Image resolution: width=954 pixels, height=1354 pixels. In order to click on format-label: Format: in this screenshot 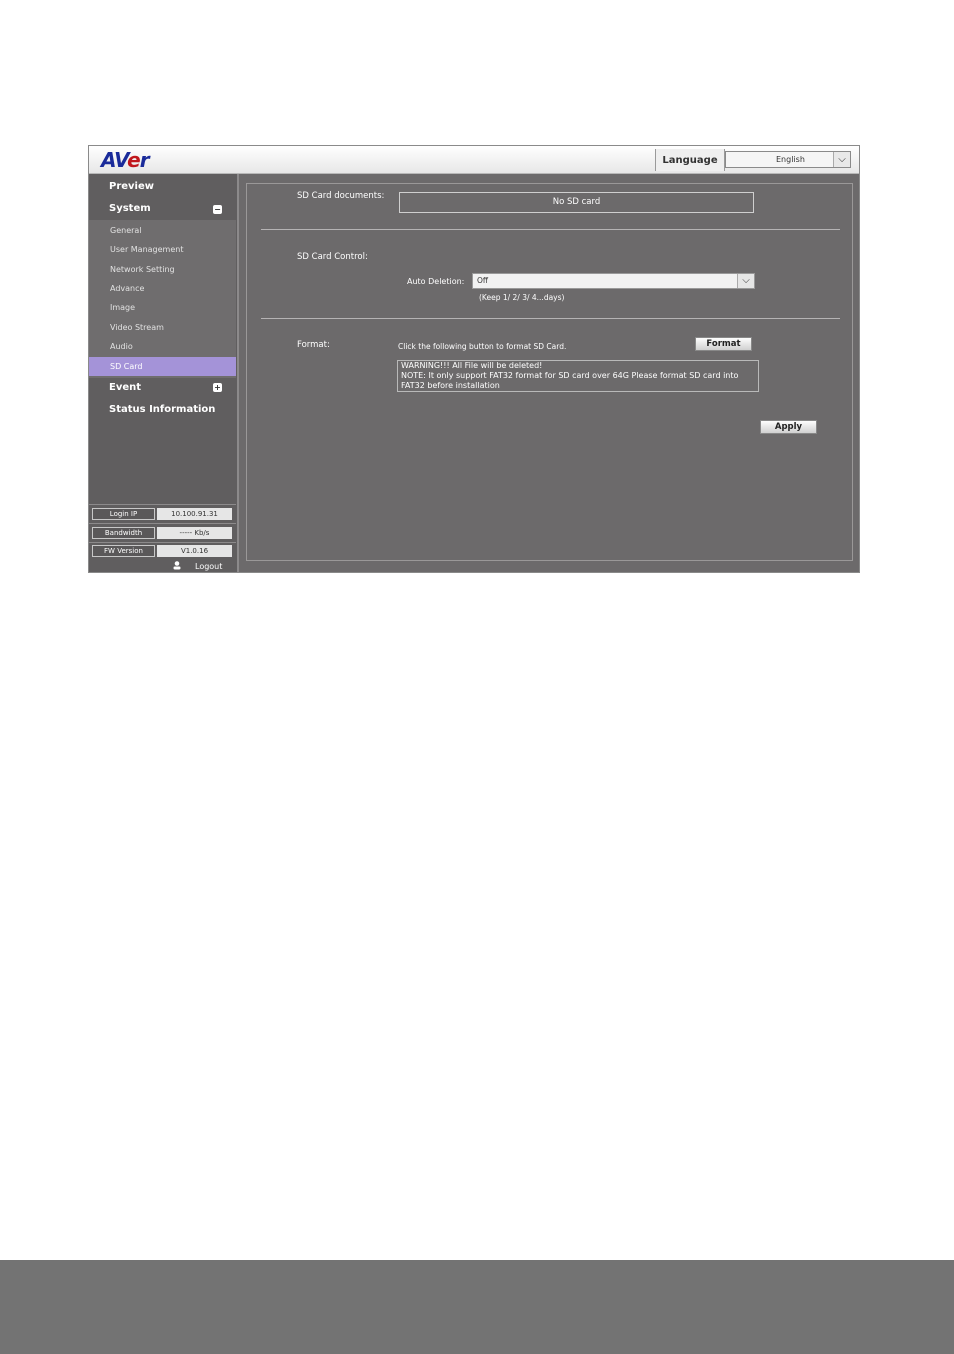, I will do `click(313, 345)`.